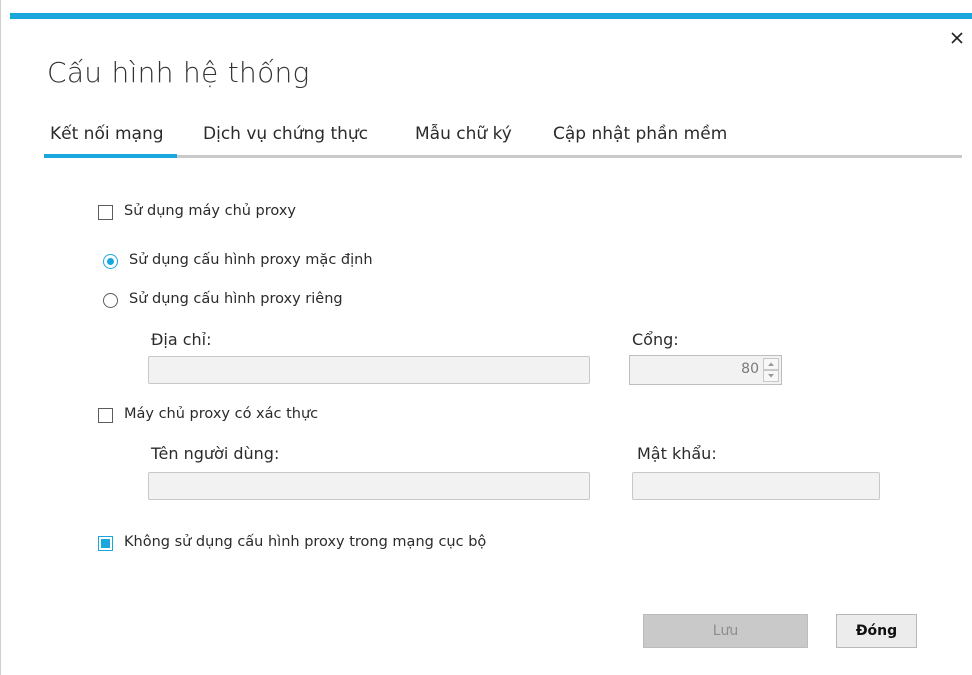 Image resolution: width=972 pixels, height=675 pixels. I want to click on port-decrement-icon, so click(771, 376).